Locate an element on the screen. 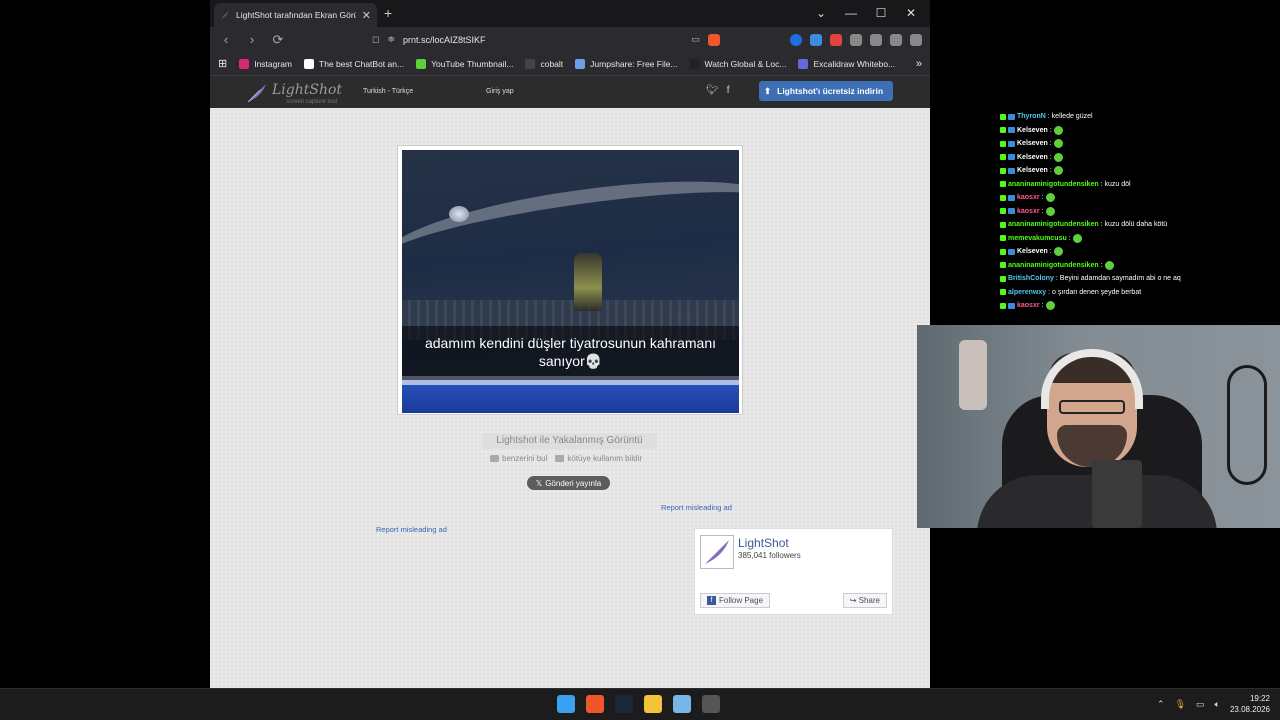 This screenshot has height=720, width=1280. extension-red-icon is located at coordinates (836, 39).